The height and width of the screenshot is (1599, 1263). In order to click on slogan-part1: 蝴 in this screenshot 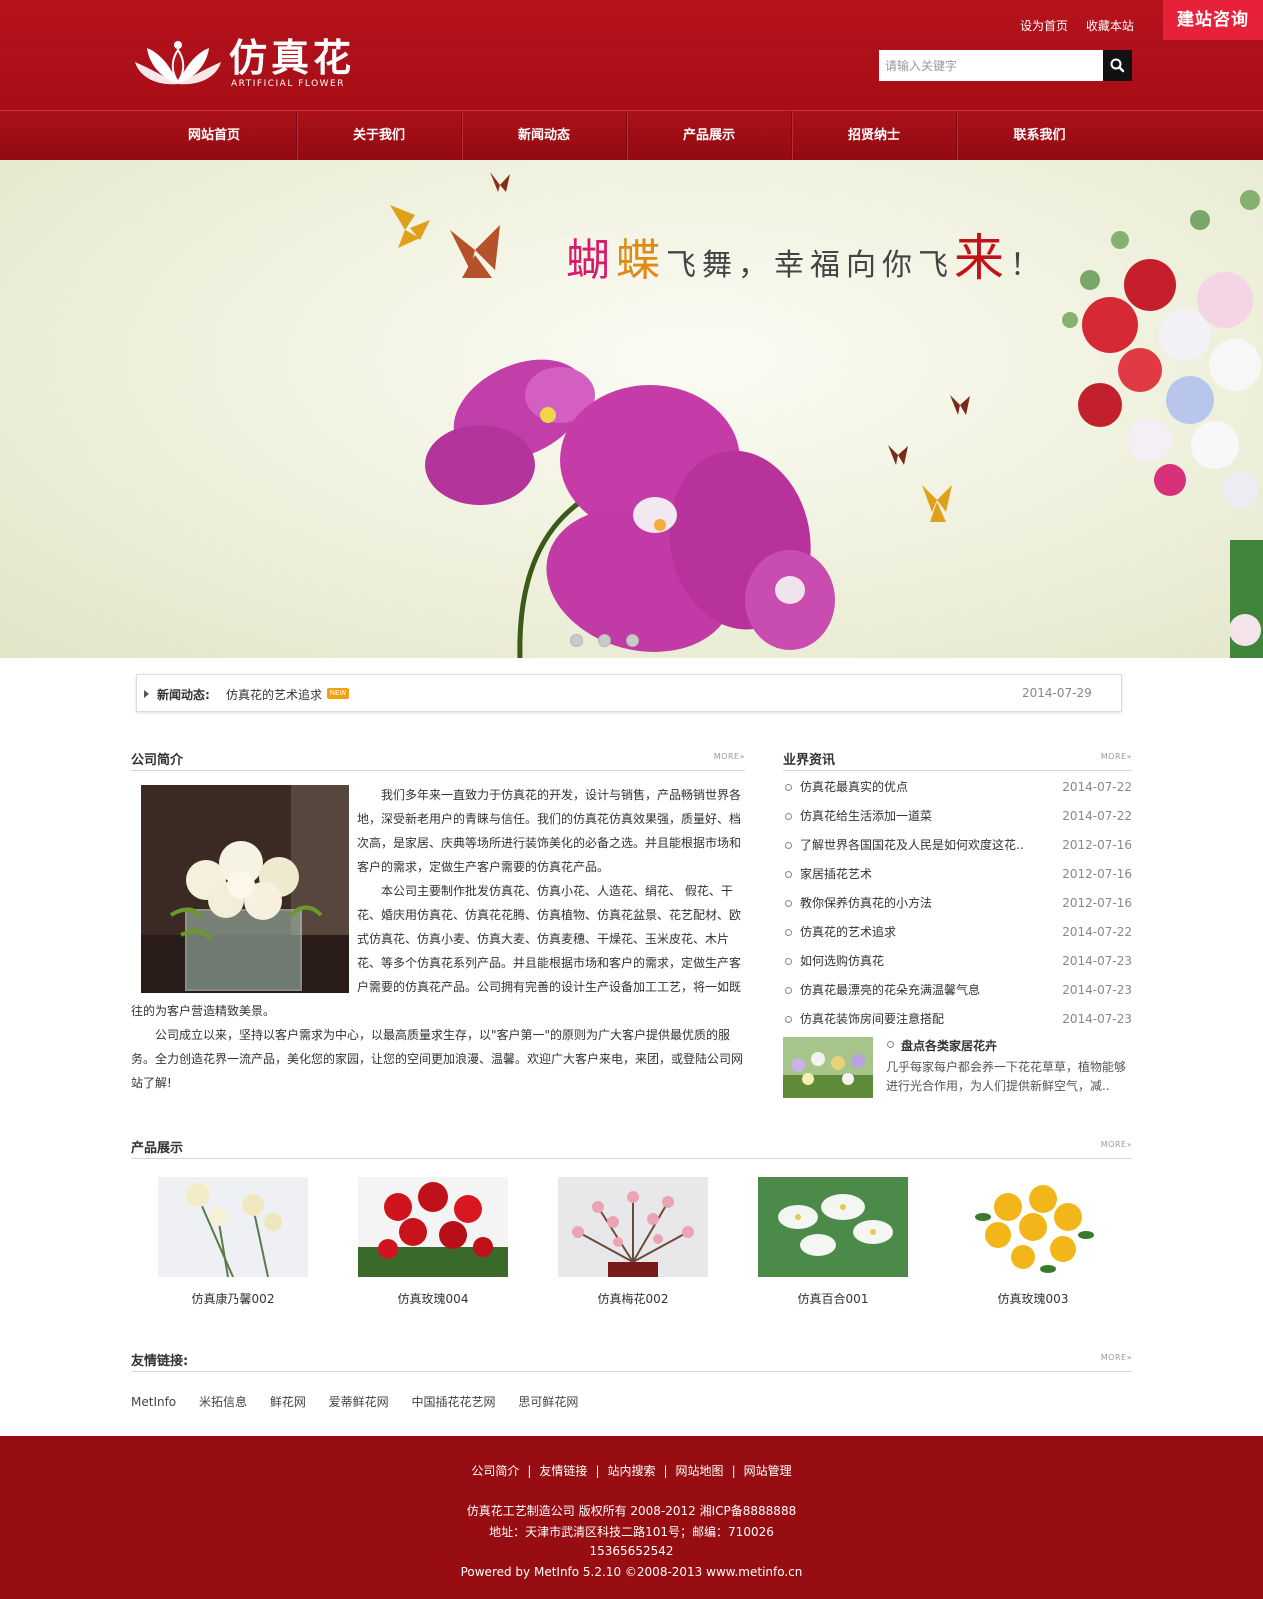, I will do `click(591, 260)`.